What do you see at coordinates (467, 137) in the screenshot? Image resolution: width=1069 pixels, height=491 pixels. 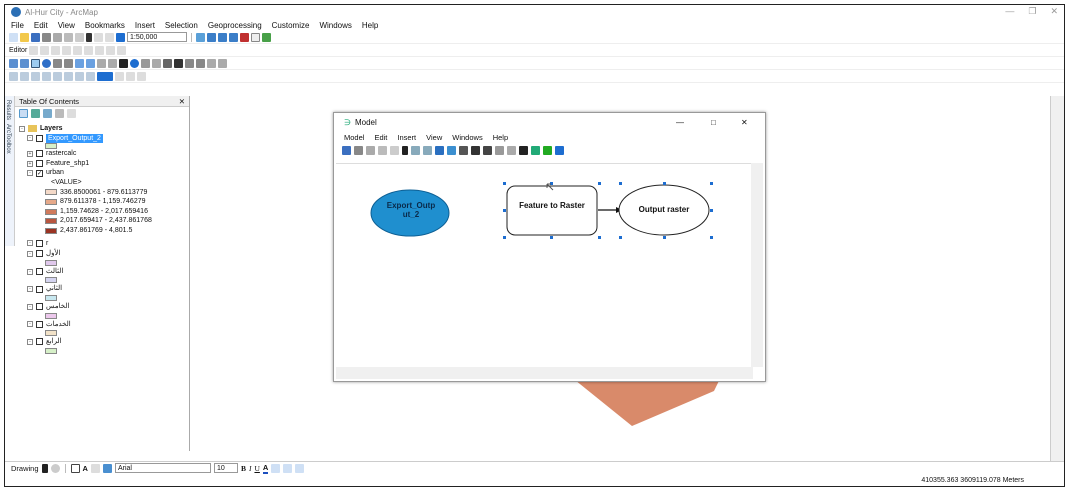 I see `model-menu-windows: Windows` at bounding box center [467, 137].